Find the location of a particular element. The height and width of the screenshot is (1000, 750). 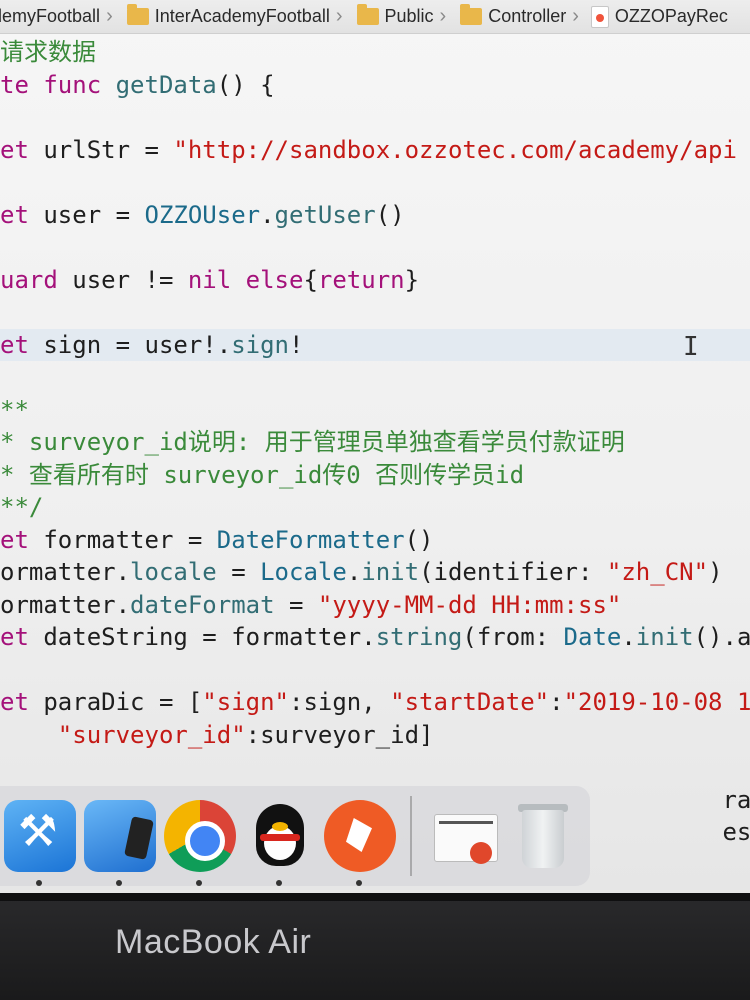

device-label: MacBook Air is located at coordinates (213, 942).